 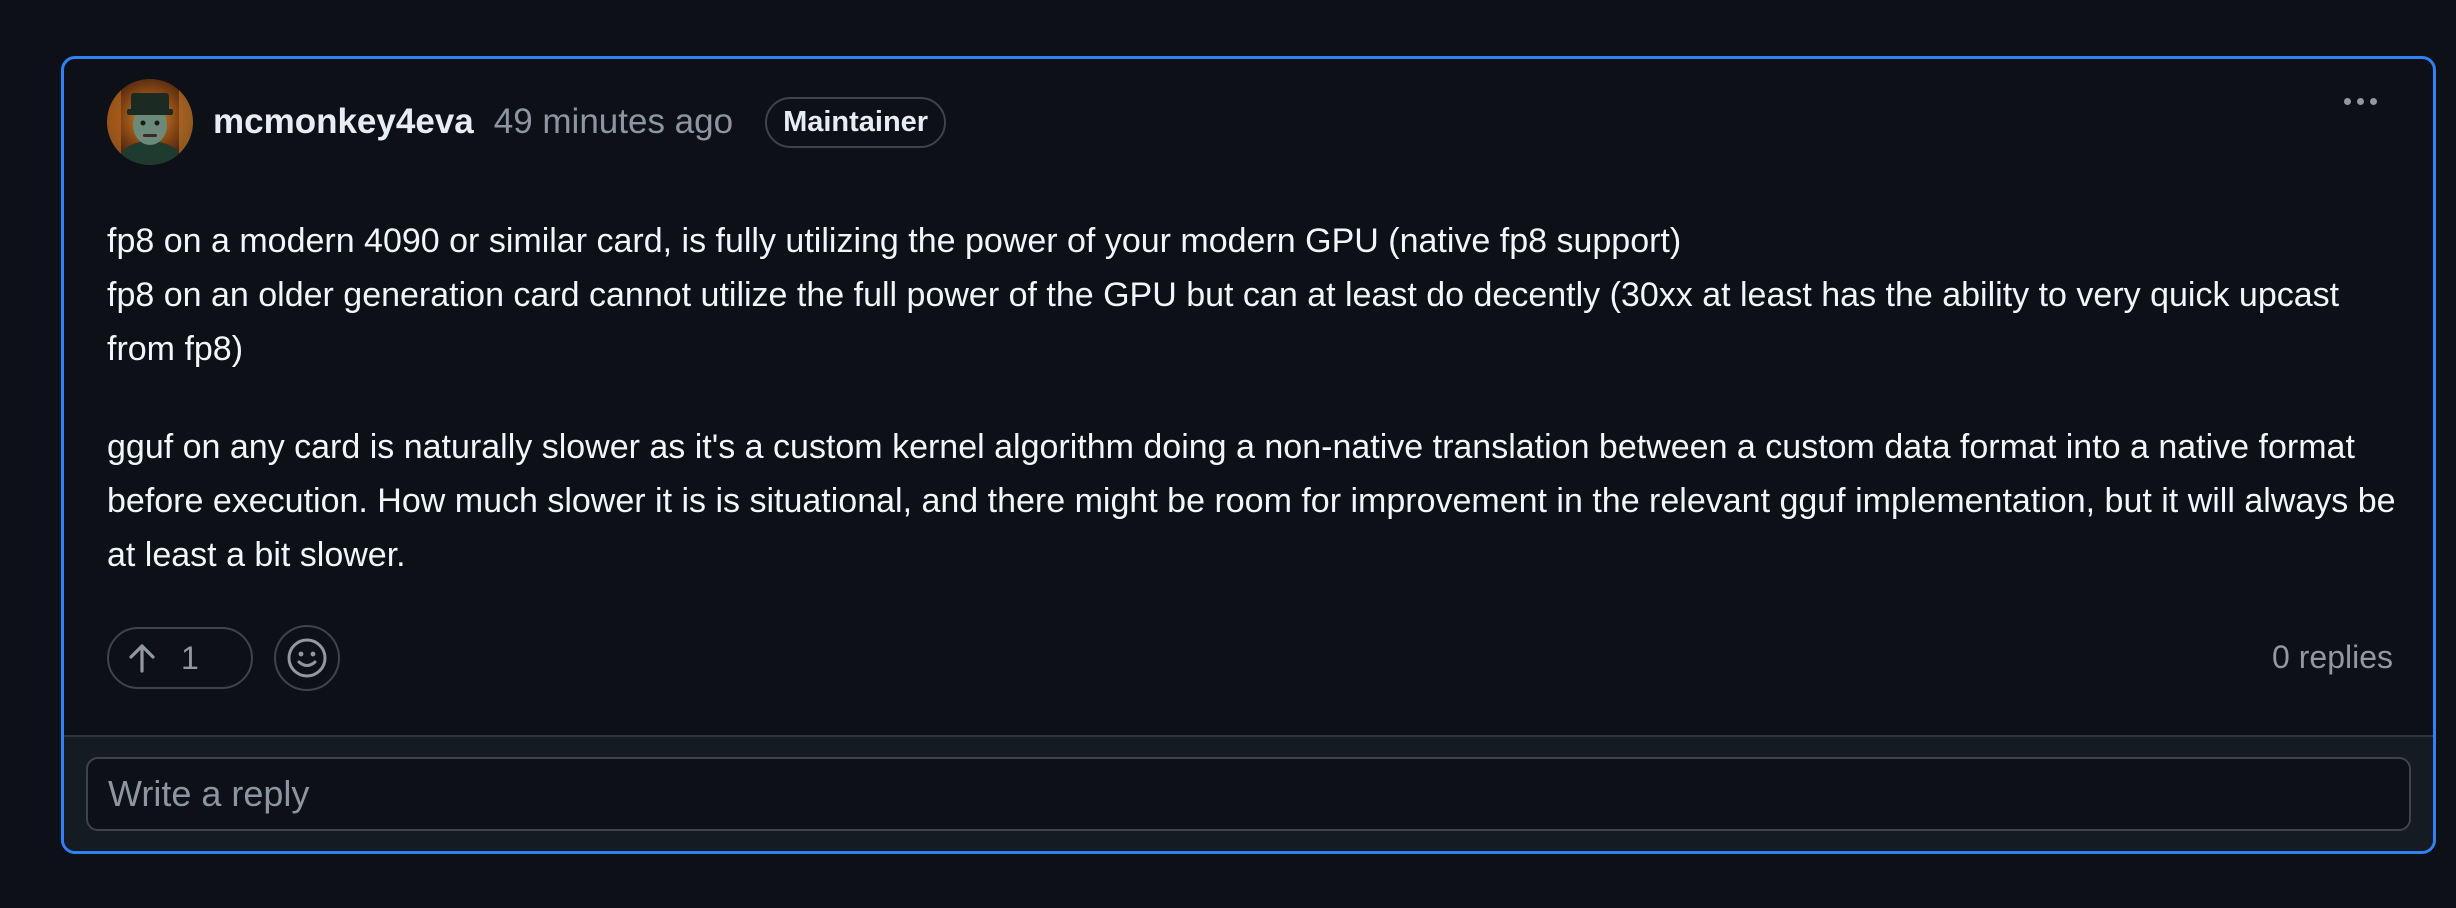 I want to click on avatar, so click(x=150, y=122).